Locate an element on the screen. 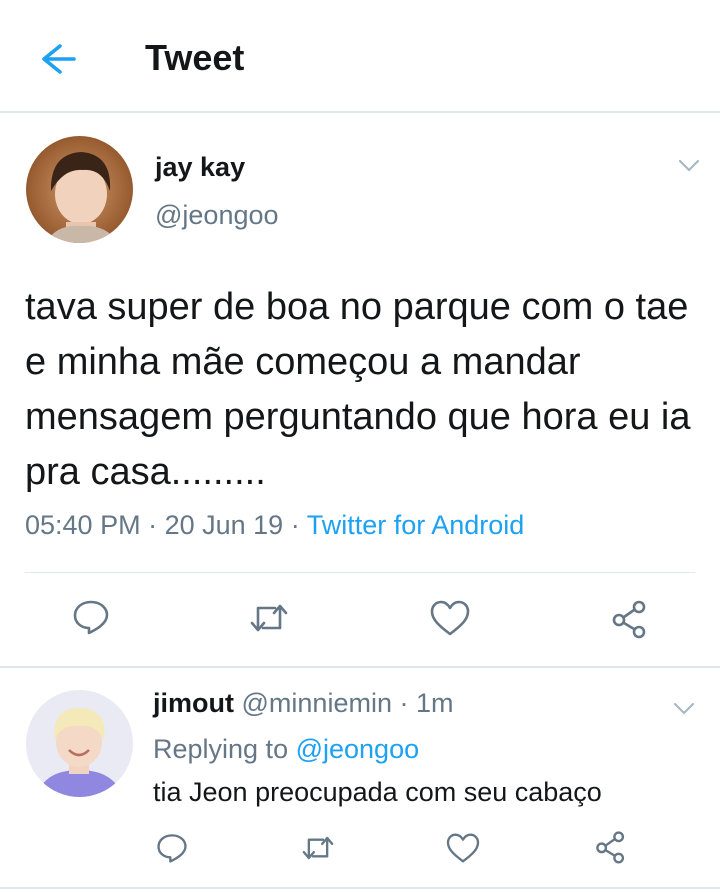 This screenshot has height=893, width=720. tweet-source-link: Twitter for Android is located at coordinates (416, 525).